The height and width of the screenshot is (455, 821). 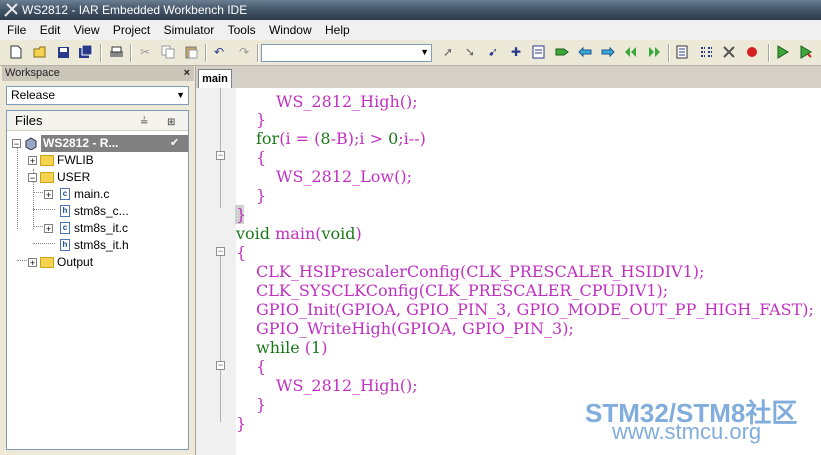 What do you see at coordinates (40, 52) in the screenshot?
I see `open-folder-icon` at bounding box center [40, 52].